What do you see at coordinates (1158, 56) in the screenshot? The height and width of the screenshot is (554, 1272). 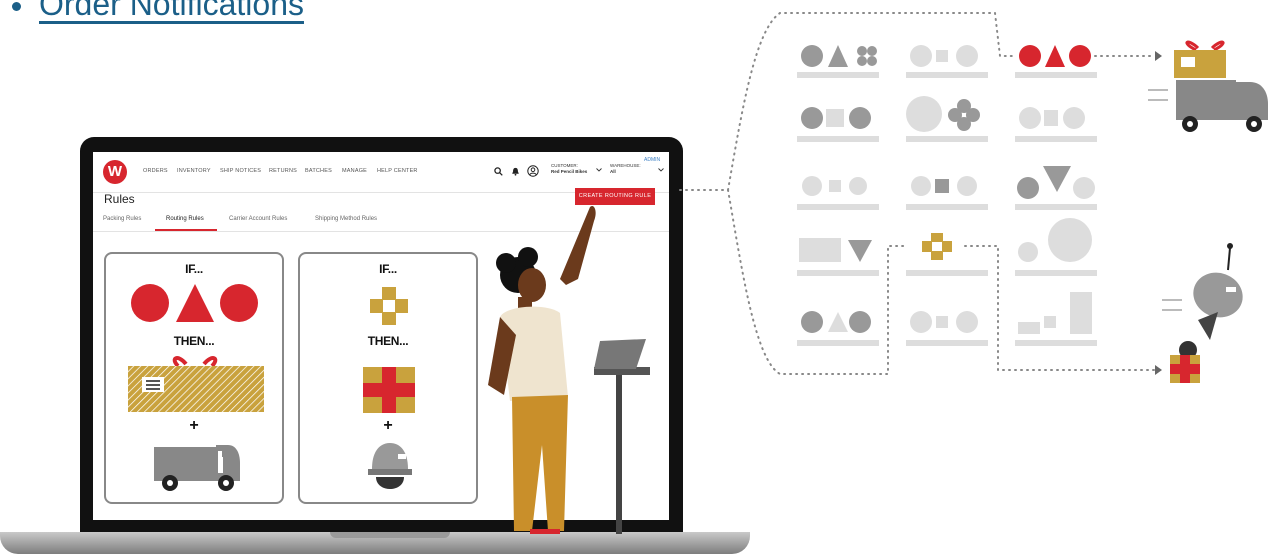 I see `arrow-head-top` at bounding box center [1158, 56].